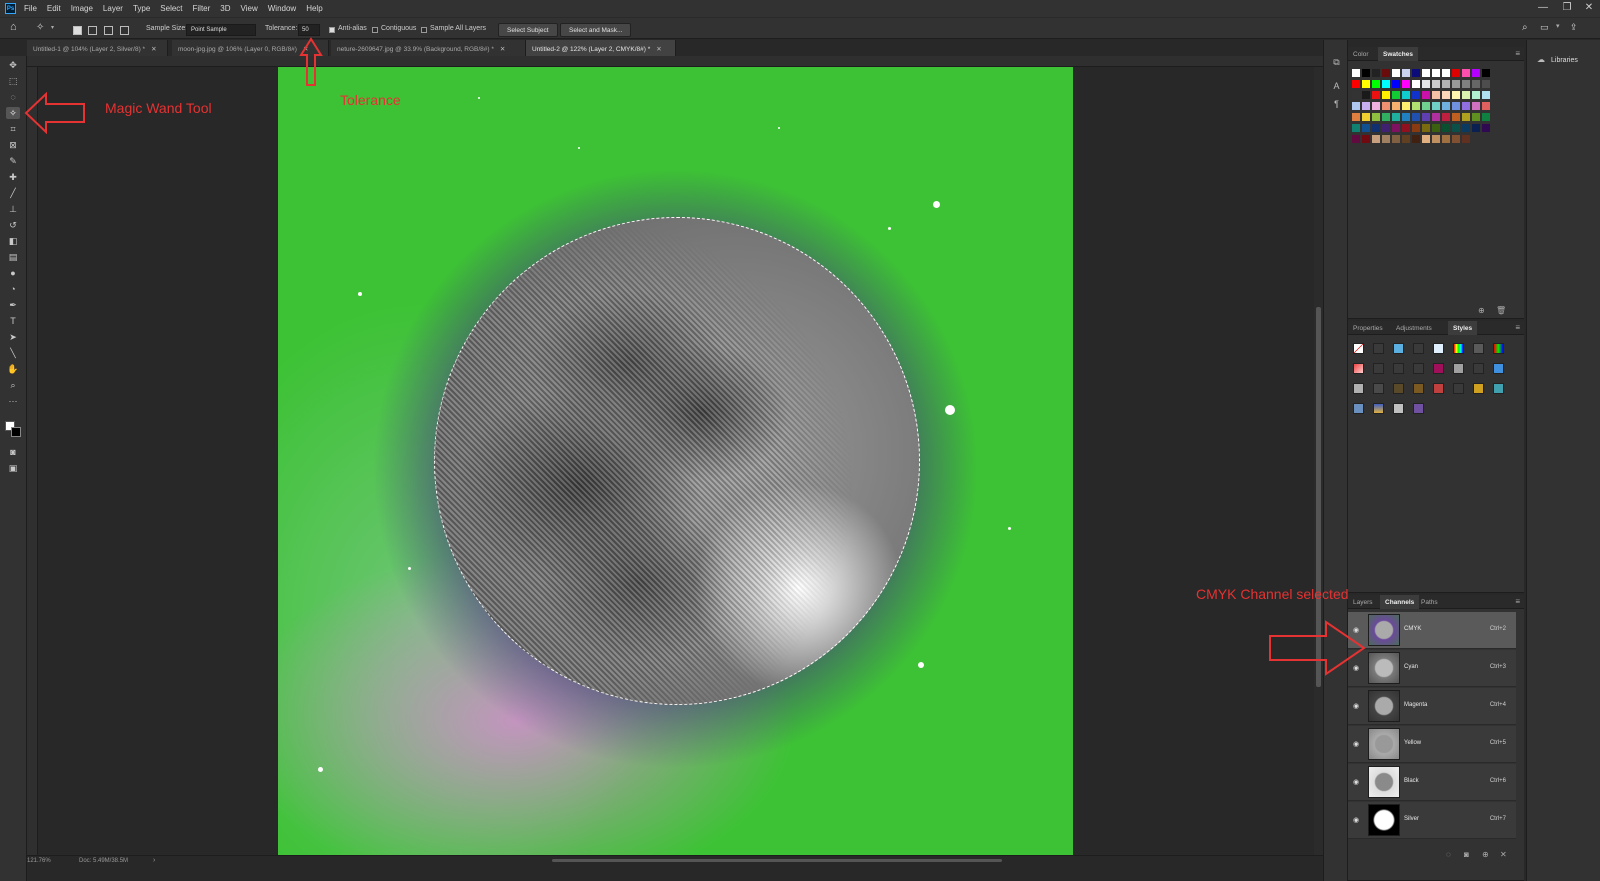 The width and height of the screenshot is (1600, 881). Describe the element at coordinates (282, 8) in the screenshot. I see `menu-window: Window` at that location.